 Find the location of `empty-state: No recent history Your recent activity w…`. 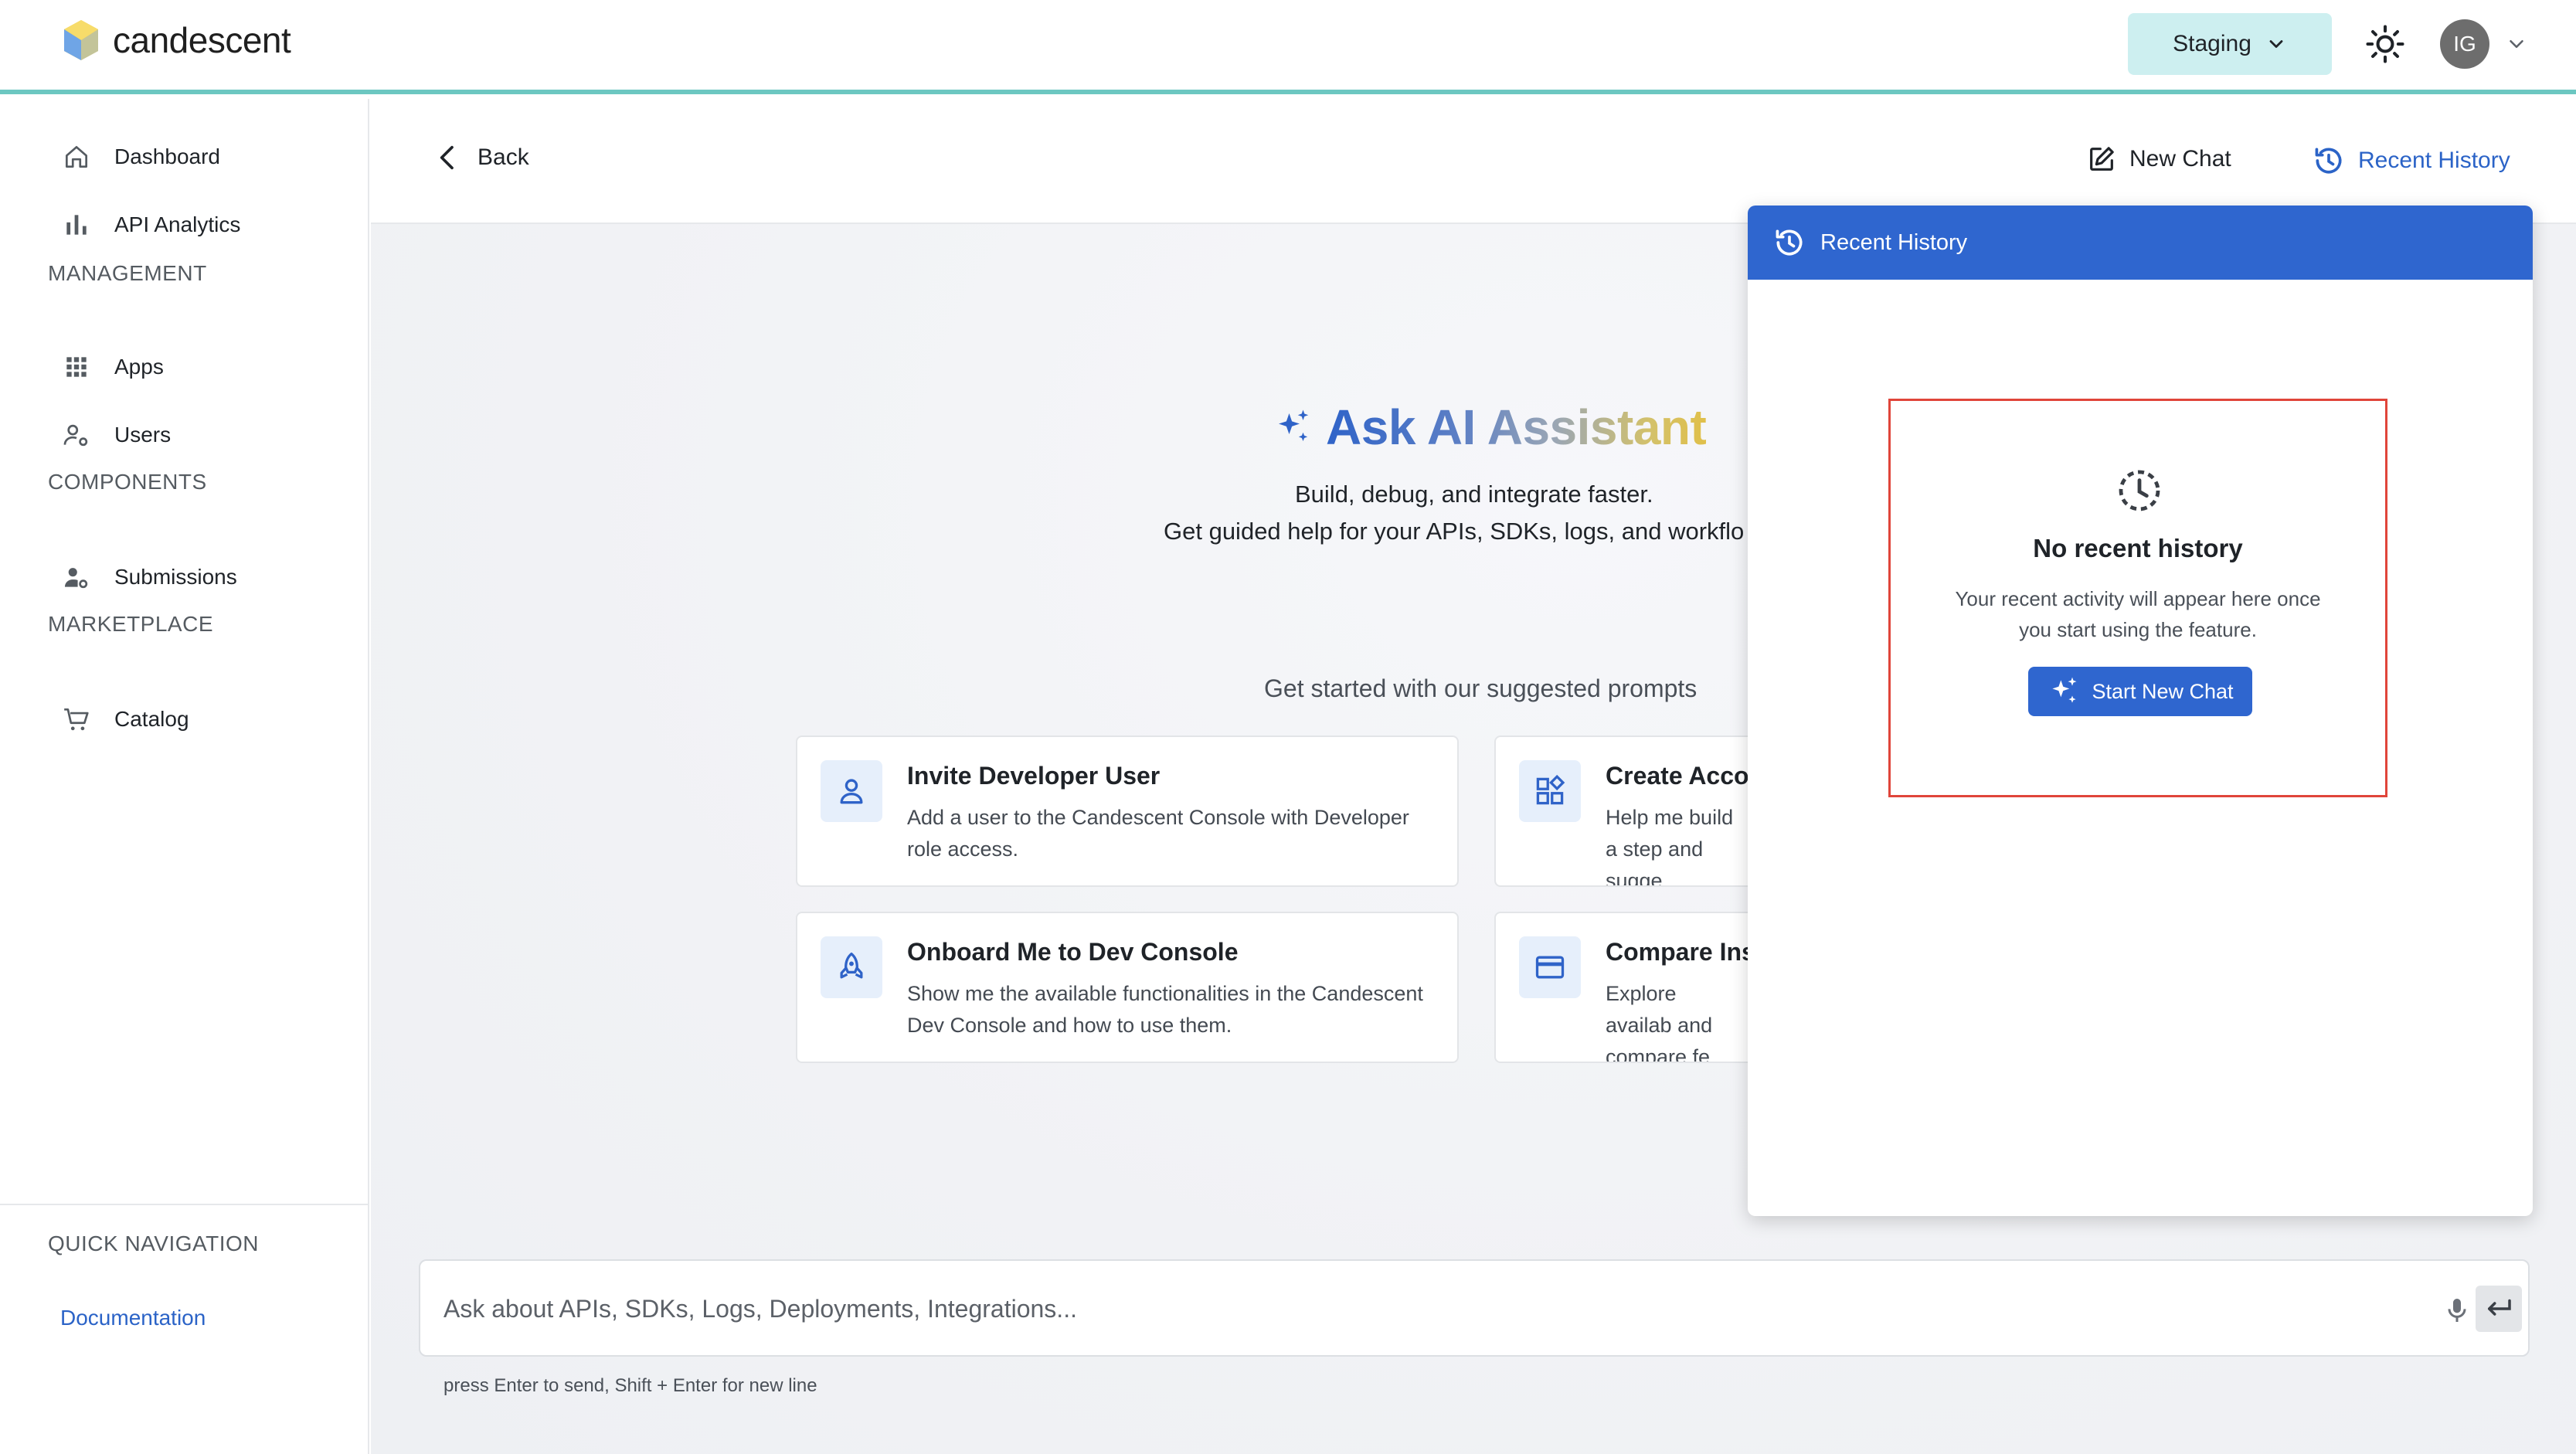

empty-state: No recent history Your recent activity w… is located at coordinates (2137, 598).